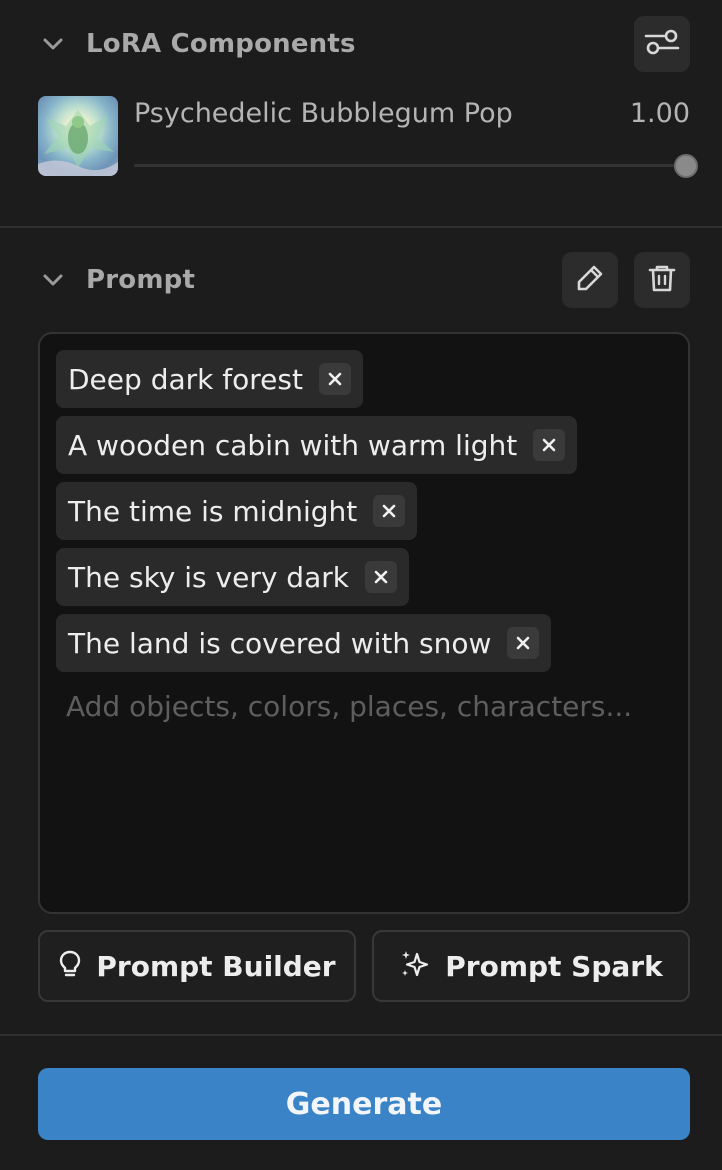  I want to click on generate-button: Generate, so click(364, 1104).